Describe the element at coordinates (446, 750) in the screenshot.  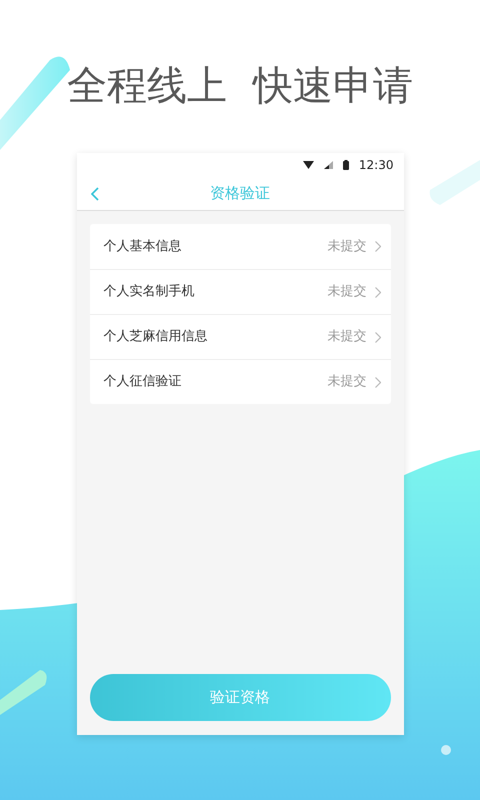
I see `decorative-dot` at that location.